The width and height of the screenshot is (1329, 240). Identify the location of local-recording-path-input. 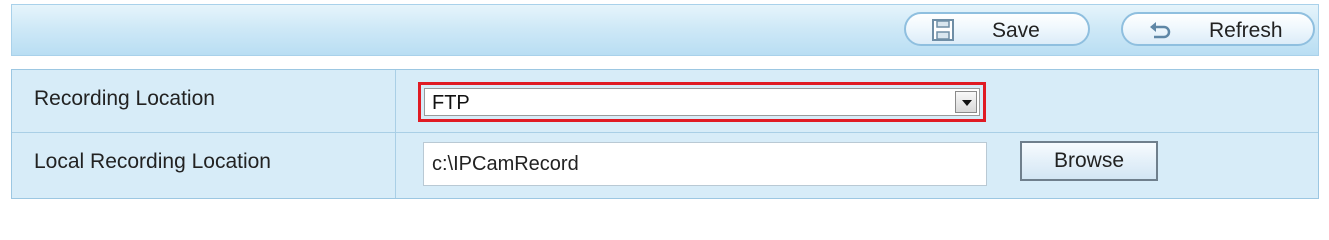
(705, 164).